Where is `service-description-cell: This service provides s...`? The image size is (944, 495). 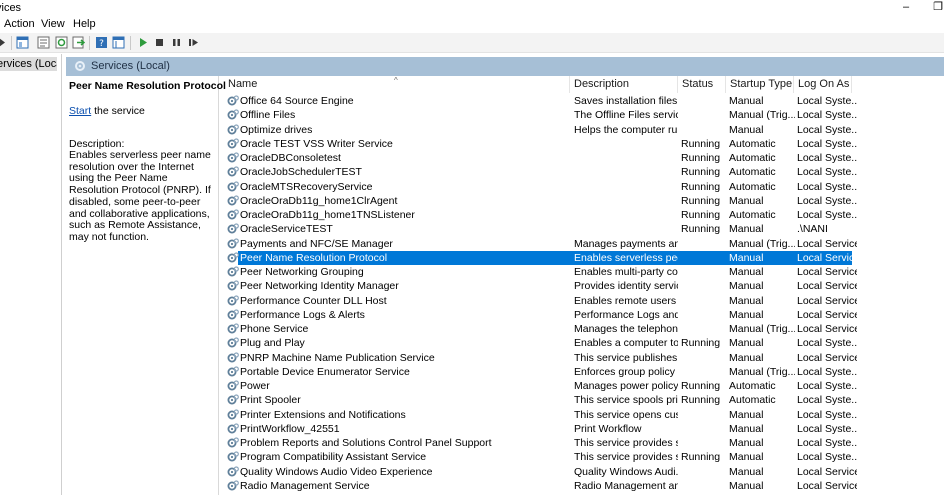 service-description-cell: This service provides s... is located at coordinates (626, 443).